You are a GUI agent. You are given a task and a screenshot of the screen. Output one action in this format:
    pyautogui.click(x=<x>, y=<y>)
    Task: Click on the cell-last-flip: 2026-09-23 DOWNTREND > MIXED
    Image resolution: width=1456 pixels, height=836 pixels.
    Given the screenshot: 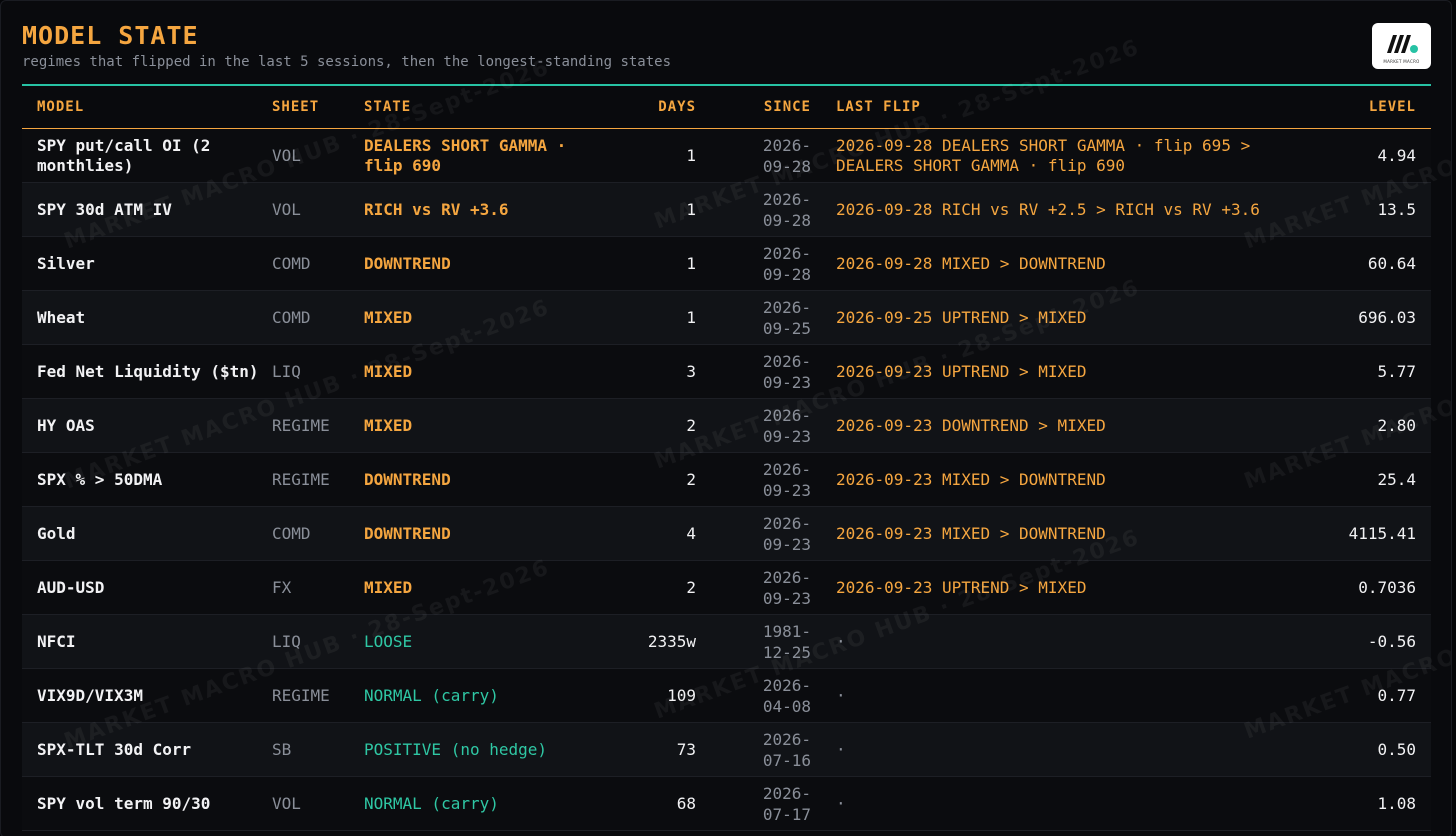 What is the action you would take?
    pyautogui.click(x=1063, y=425)
    